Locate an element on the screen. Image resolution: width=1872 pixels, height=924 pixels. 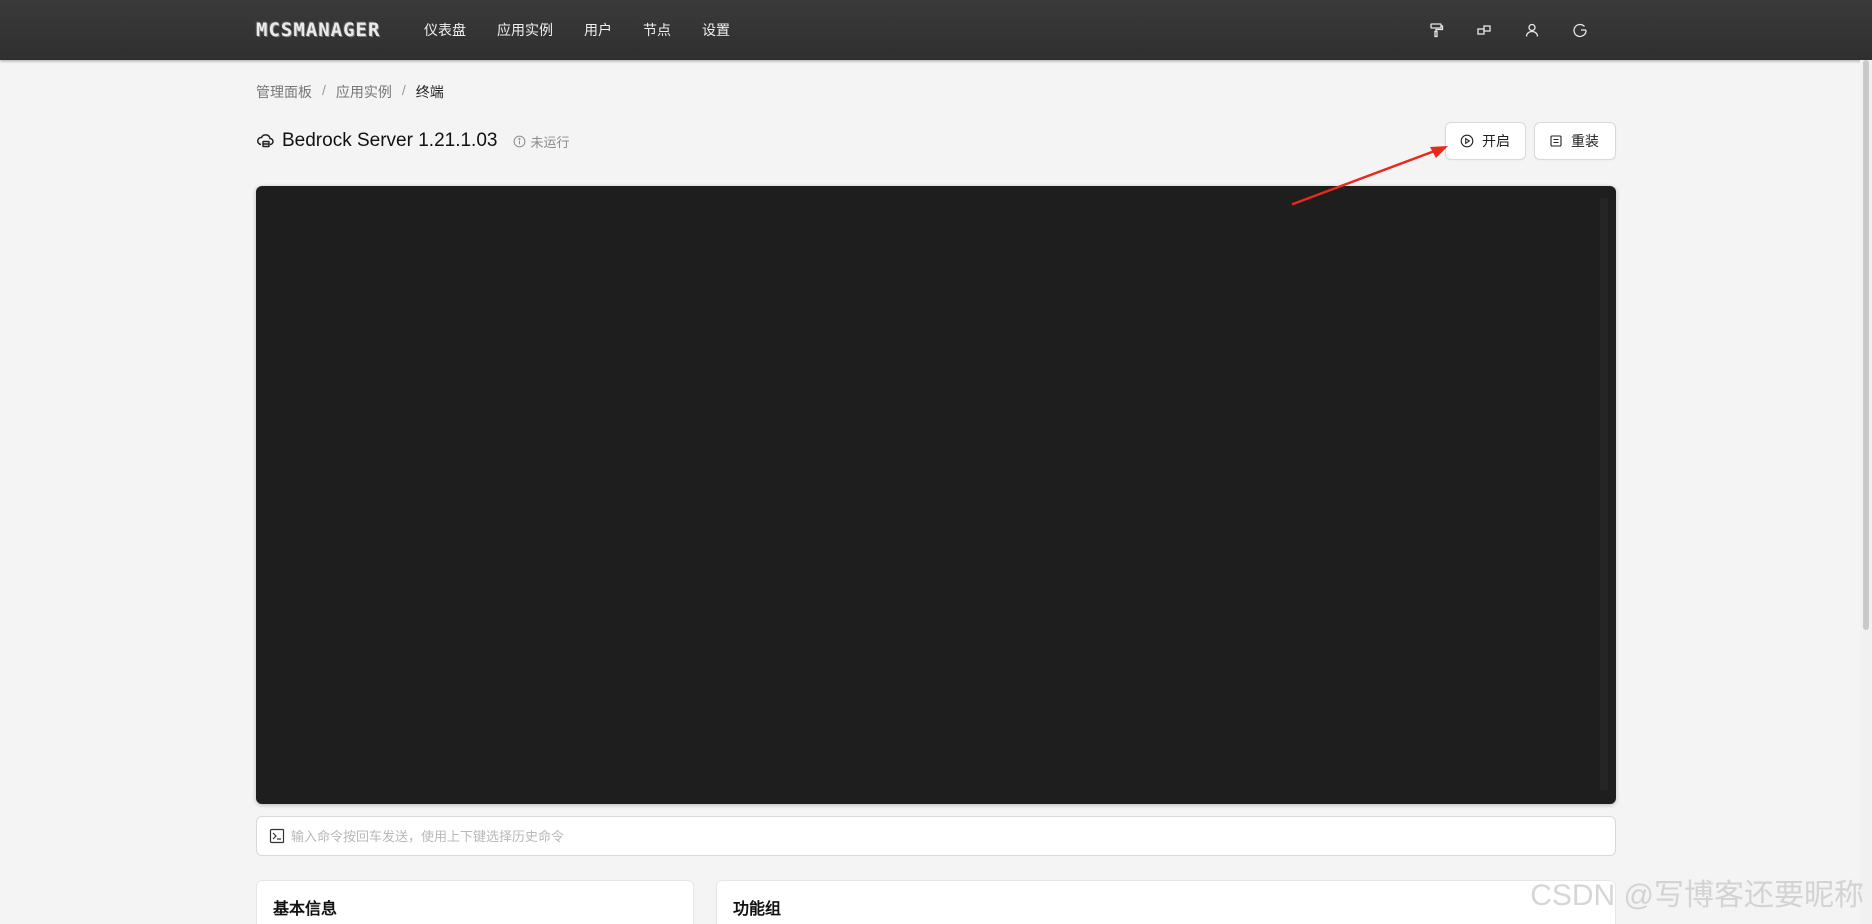
status-text: 未运行 is located at coordinates (550, 142).